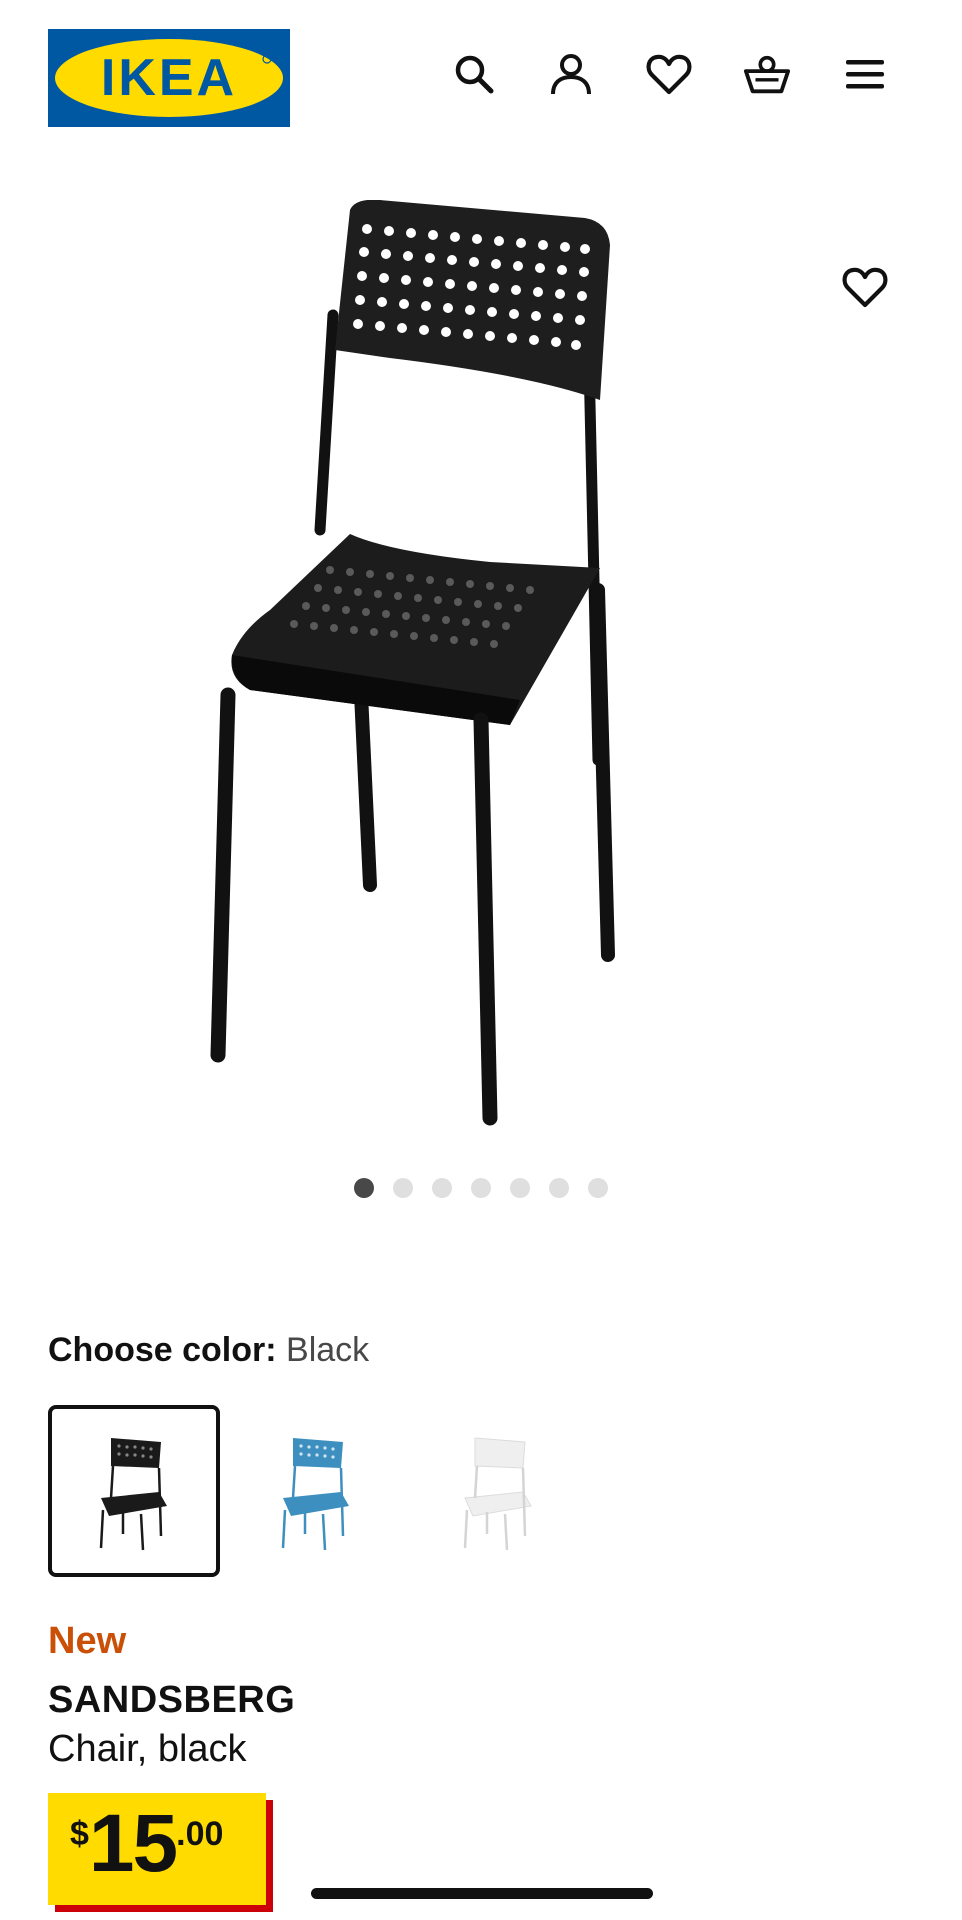 Image resolution: width=962 pixels, height=1920 pixels. I want to click on price-decimal: .00, so click(200, 1834).